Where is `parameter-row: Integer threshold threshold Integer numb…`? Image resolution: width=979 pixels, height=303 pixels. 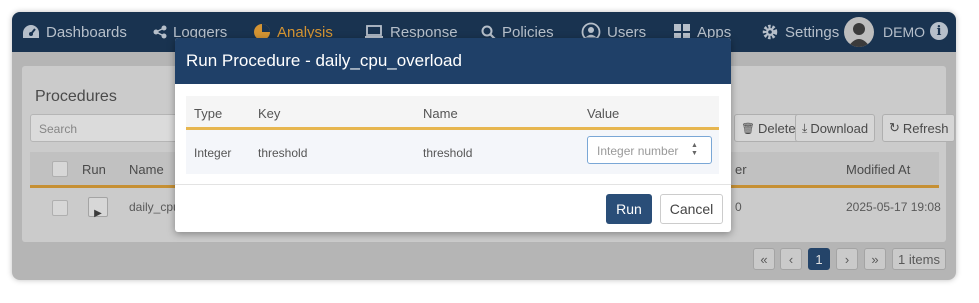
parameter-row: Integer threshold threshold Integer numb… is located at coordinates (452, 152).